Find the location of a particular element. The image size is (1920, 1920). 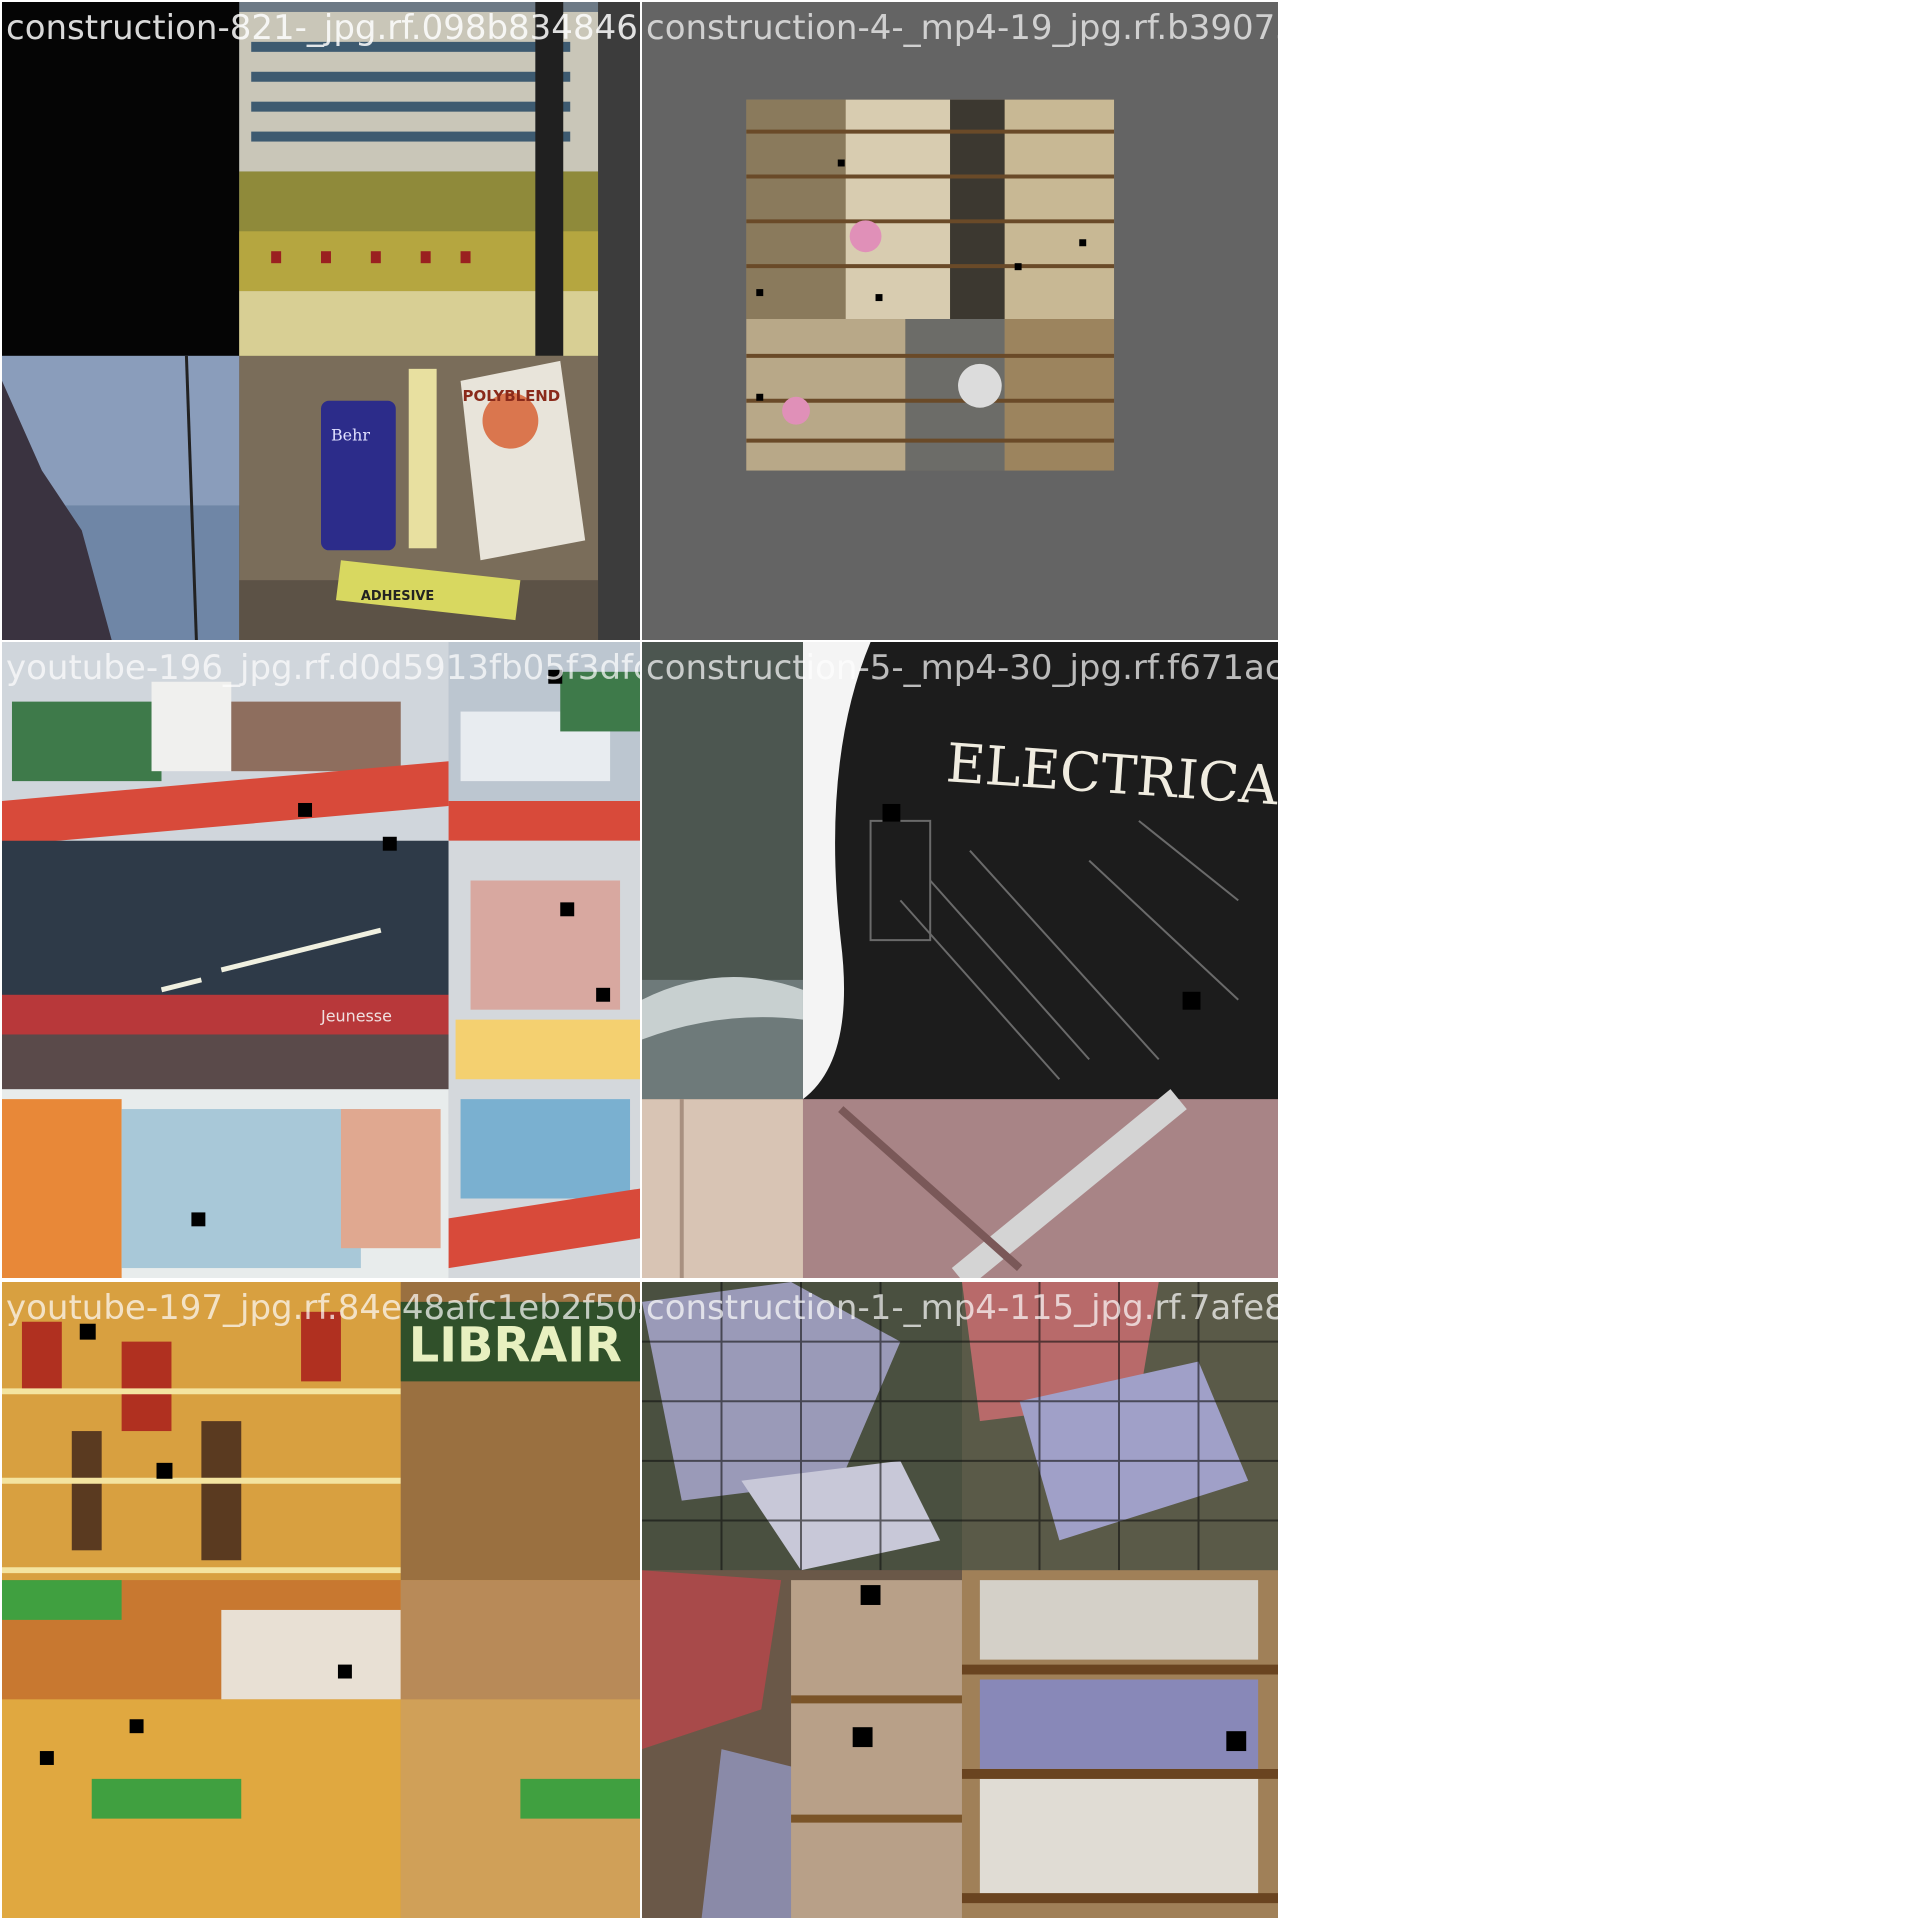

bag-label: POLYBLEND is located at coordinates (512, 396).